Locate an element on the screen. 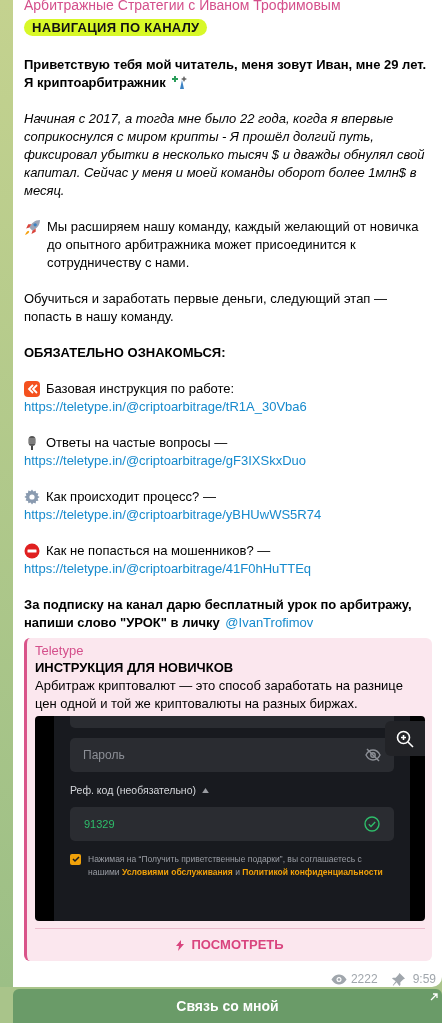  link-label: Как происходит процесс? — is located at coordinates (131, 497).